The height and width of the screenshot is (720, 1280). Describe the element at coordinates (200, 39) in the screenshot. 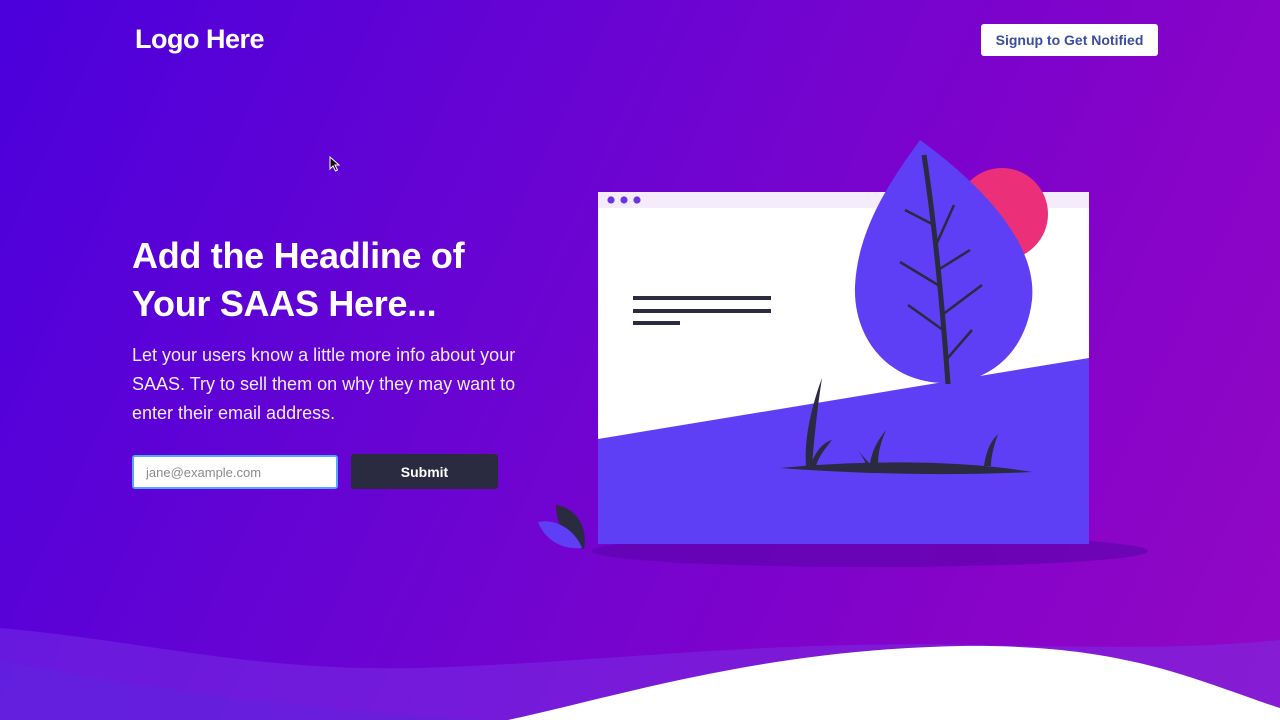

I see `logo: Logo Here` at that location.